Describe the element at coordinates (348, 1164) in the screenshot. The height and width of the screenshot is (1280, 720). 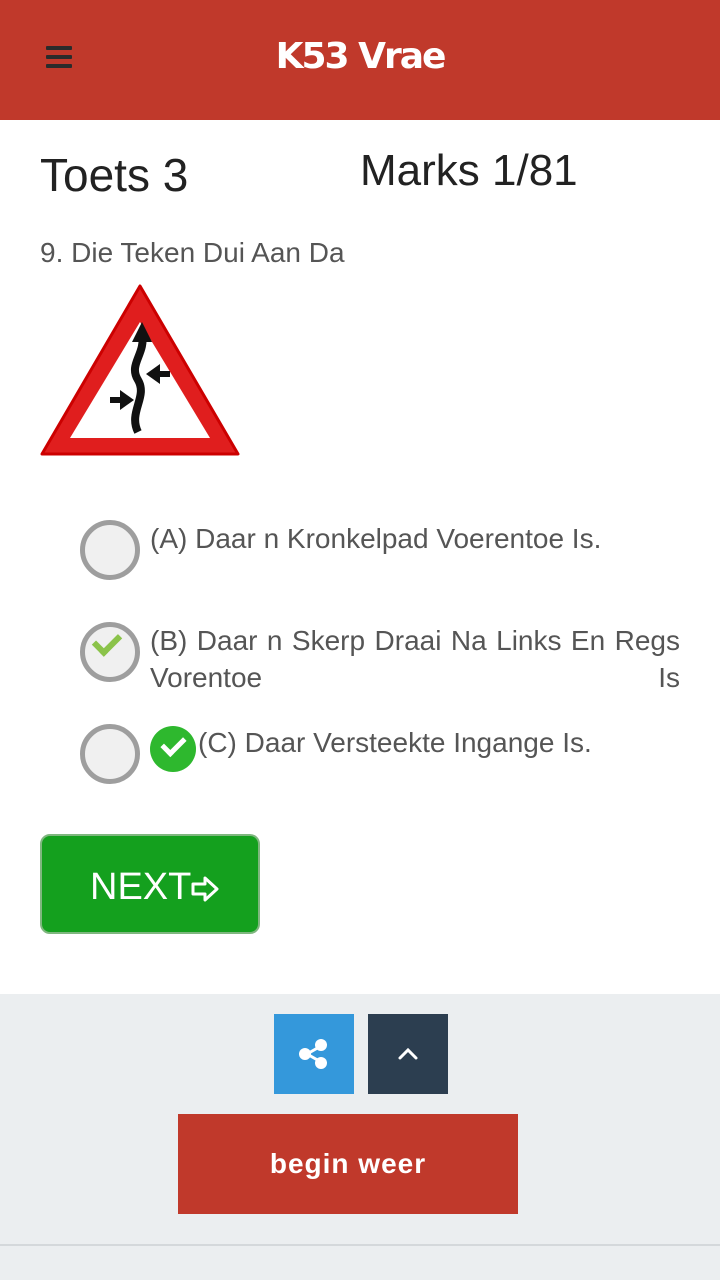
I see `begin-again-button: begin weer` at that location.